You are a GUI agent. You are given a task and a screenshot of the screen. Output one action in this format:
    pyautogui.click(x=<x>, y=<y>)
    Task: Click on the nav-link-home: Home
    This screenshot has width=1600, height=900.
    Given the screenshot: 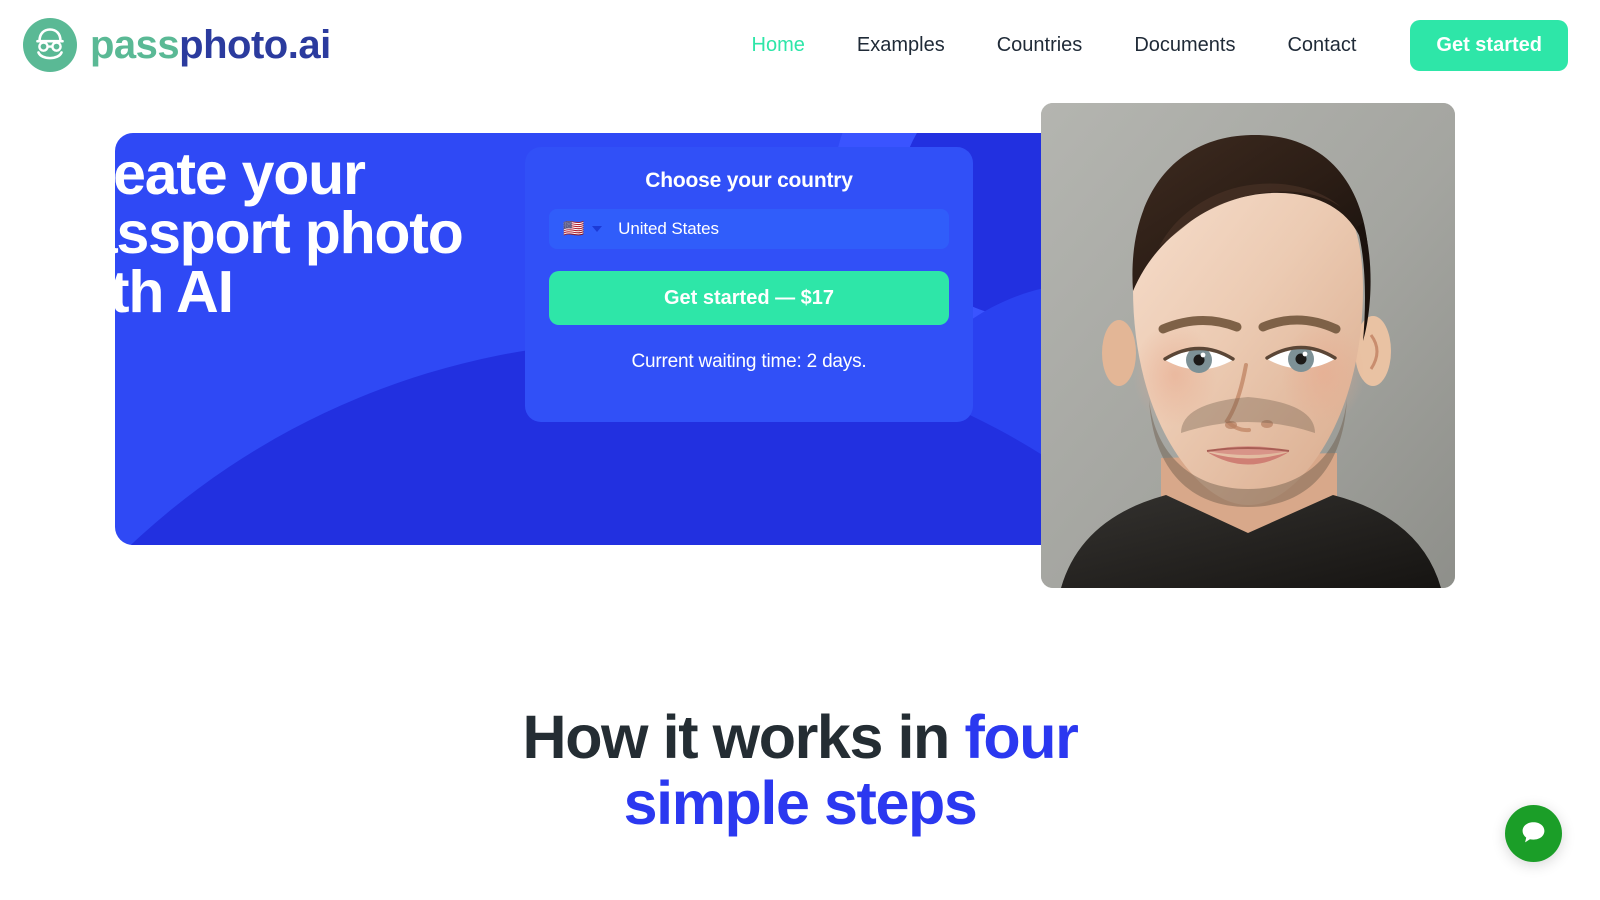 What is the action you would take?
    pyautogui.click(x=778, y=45)
    